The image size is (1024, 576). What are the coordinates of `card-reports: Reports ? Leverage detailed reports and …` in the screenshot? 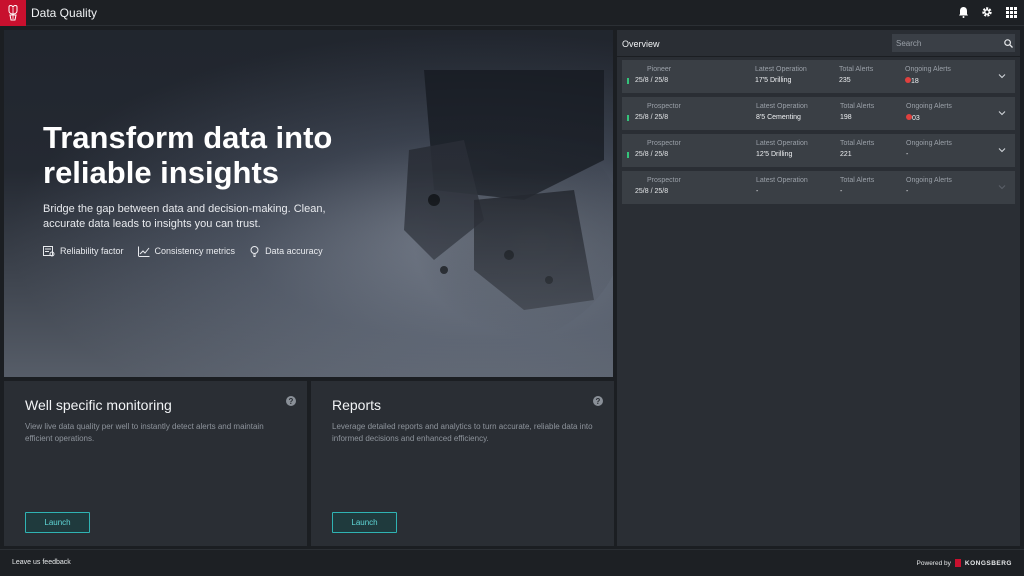 It's located at (462, 463).